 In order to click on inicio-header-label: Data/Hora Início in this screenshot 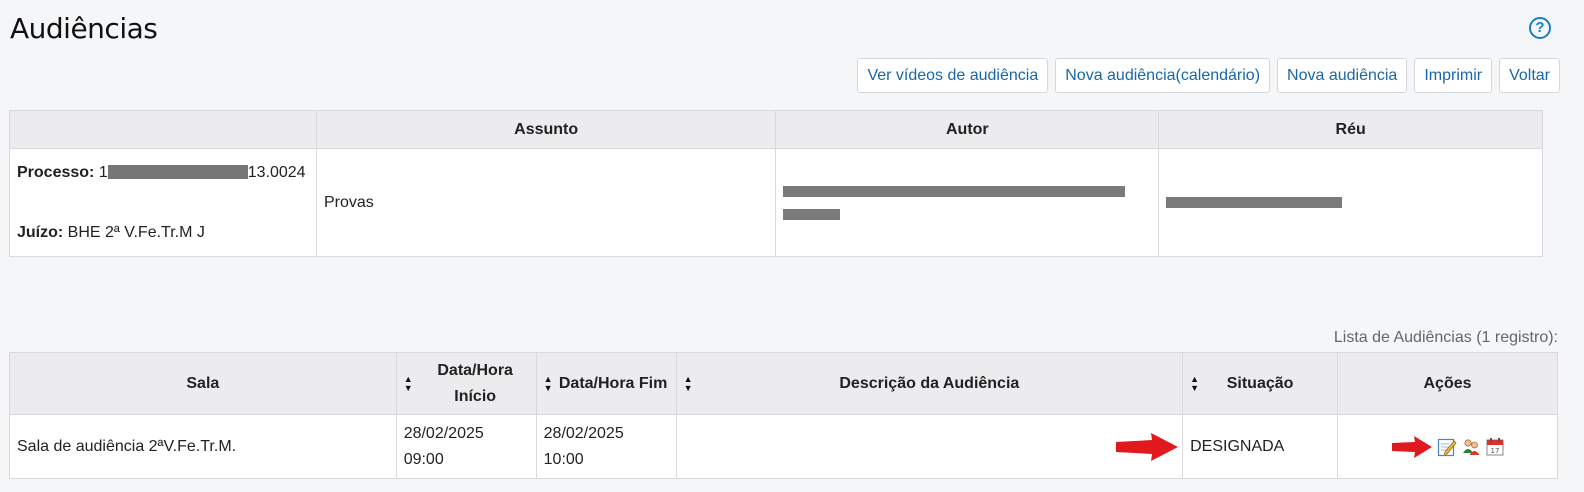, I will do `click(475, 383)`.